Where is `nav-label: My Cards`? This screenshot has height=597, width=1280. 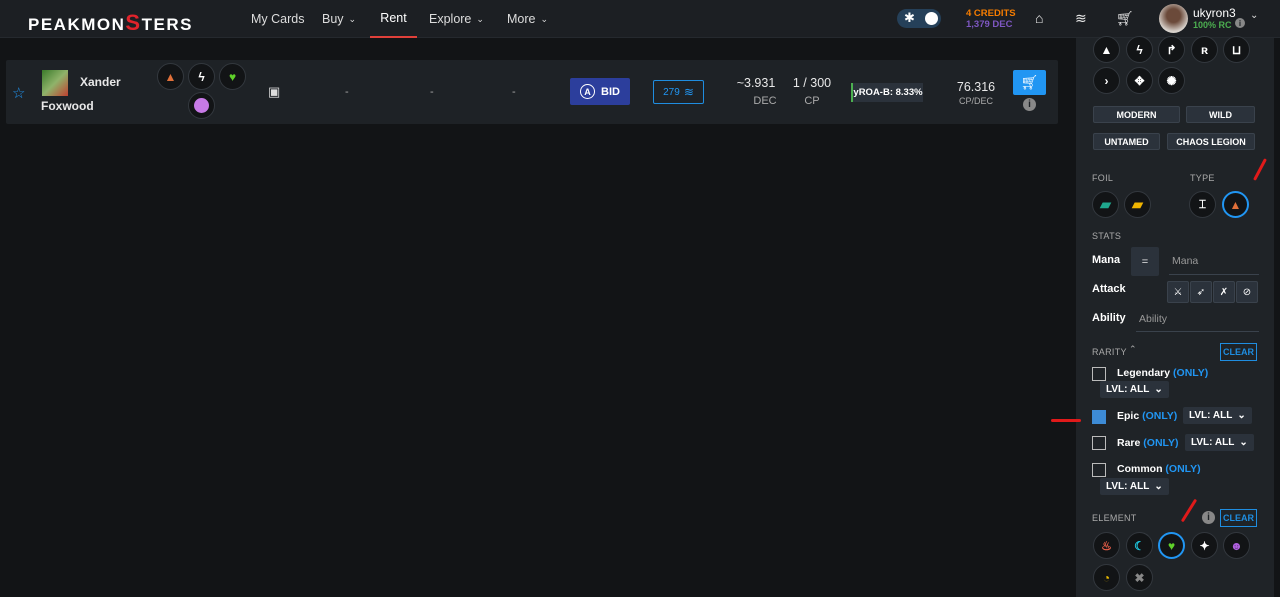 nav-label: My Cards is located at coordinates (278, 19).